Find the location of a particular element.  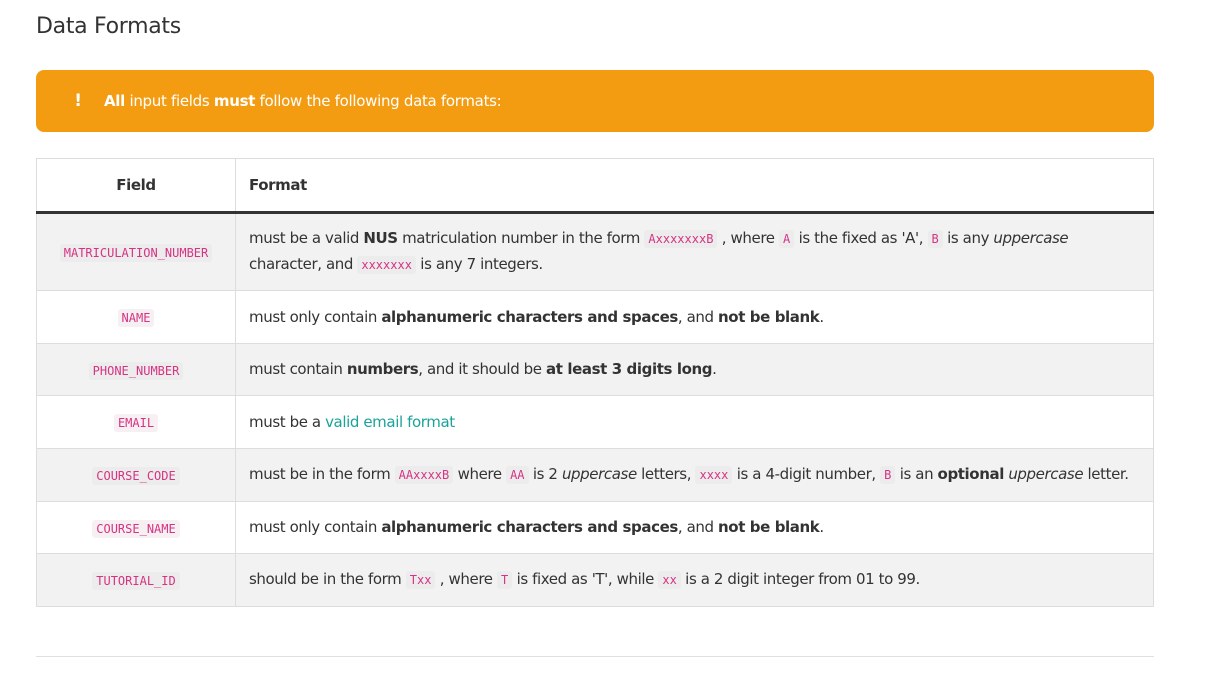

header-format: Format is located at coordinates (694, 186).